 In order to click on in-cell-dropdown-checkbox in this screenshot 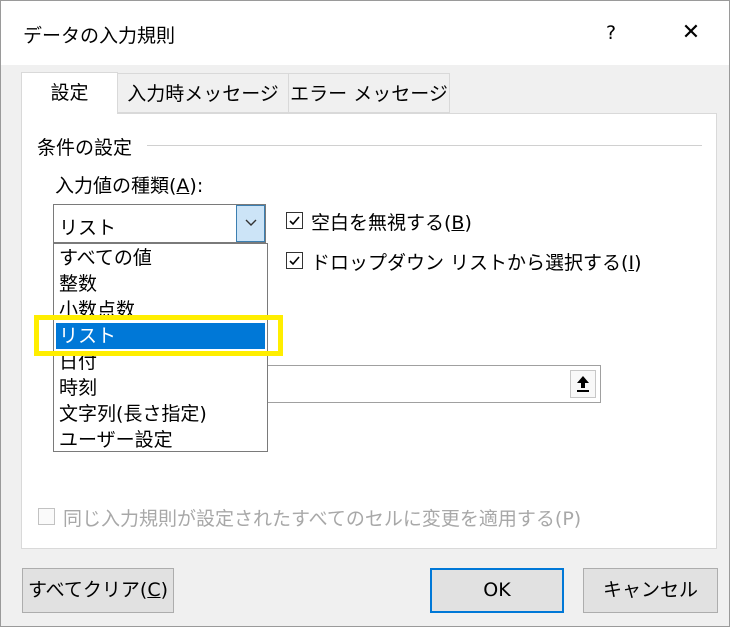, I will do `click(294, 260)`.